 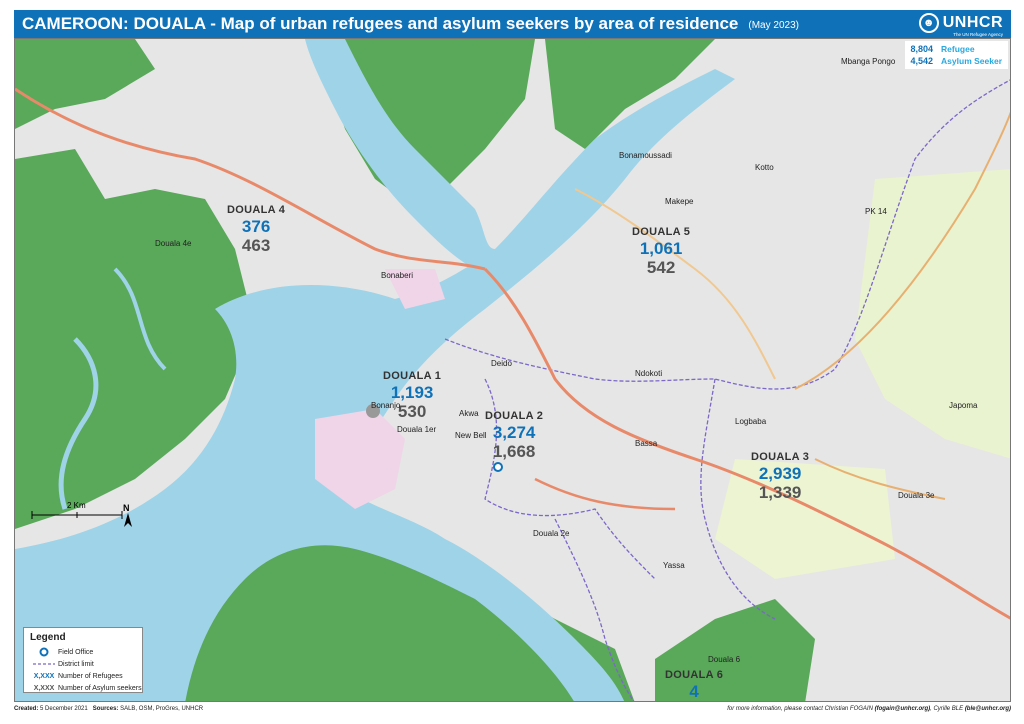 I want to click on contact-mid: , Cyrille BLE, so click(x=947, y=709).